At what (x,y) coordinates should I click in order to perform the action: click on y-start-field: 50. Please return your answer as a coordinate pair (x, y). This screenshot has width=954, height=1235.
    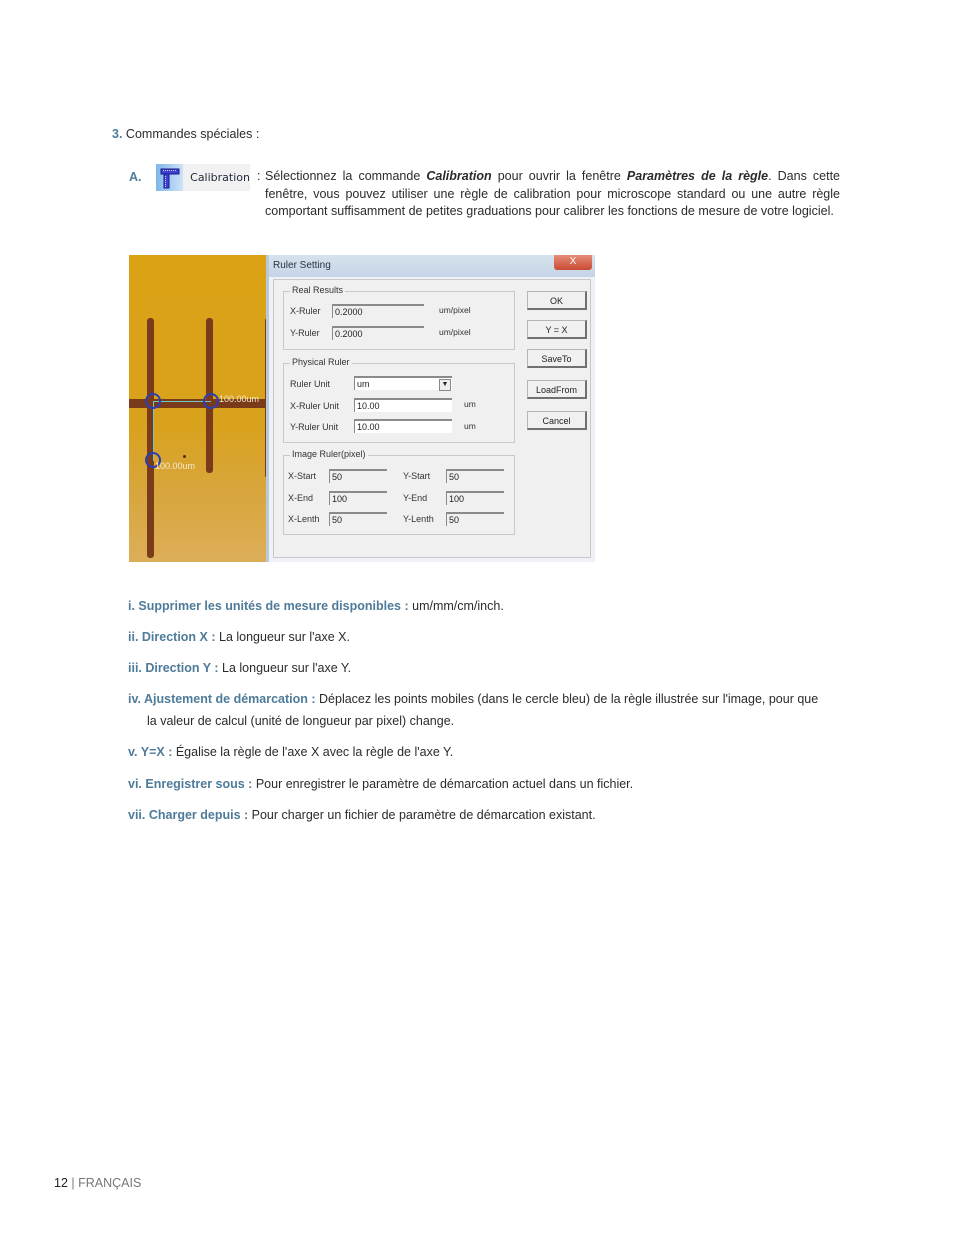
    Looking at the image, I should click on (475, 476).